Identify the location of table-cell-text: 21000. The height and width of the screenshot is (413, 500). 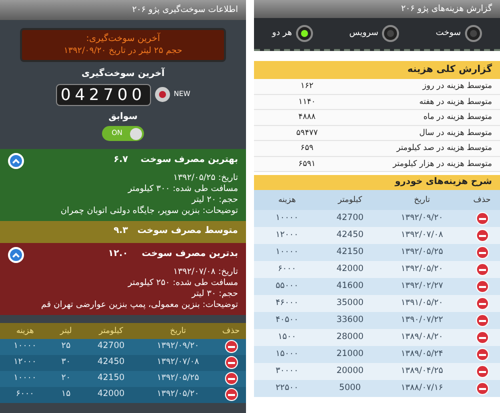
(350, 354).